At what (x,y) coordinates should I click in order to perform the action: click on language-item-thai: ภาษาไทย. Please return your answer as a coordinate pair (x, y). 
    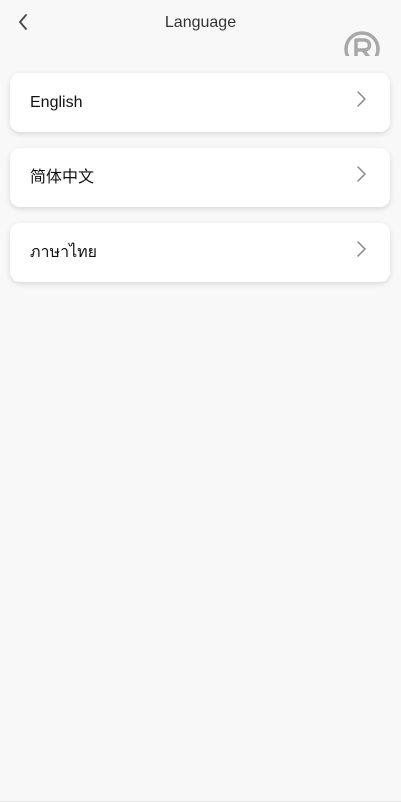
    Looking at the image, I should click on (200, 252).